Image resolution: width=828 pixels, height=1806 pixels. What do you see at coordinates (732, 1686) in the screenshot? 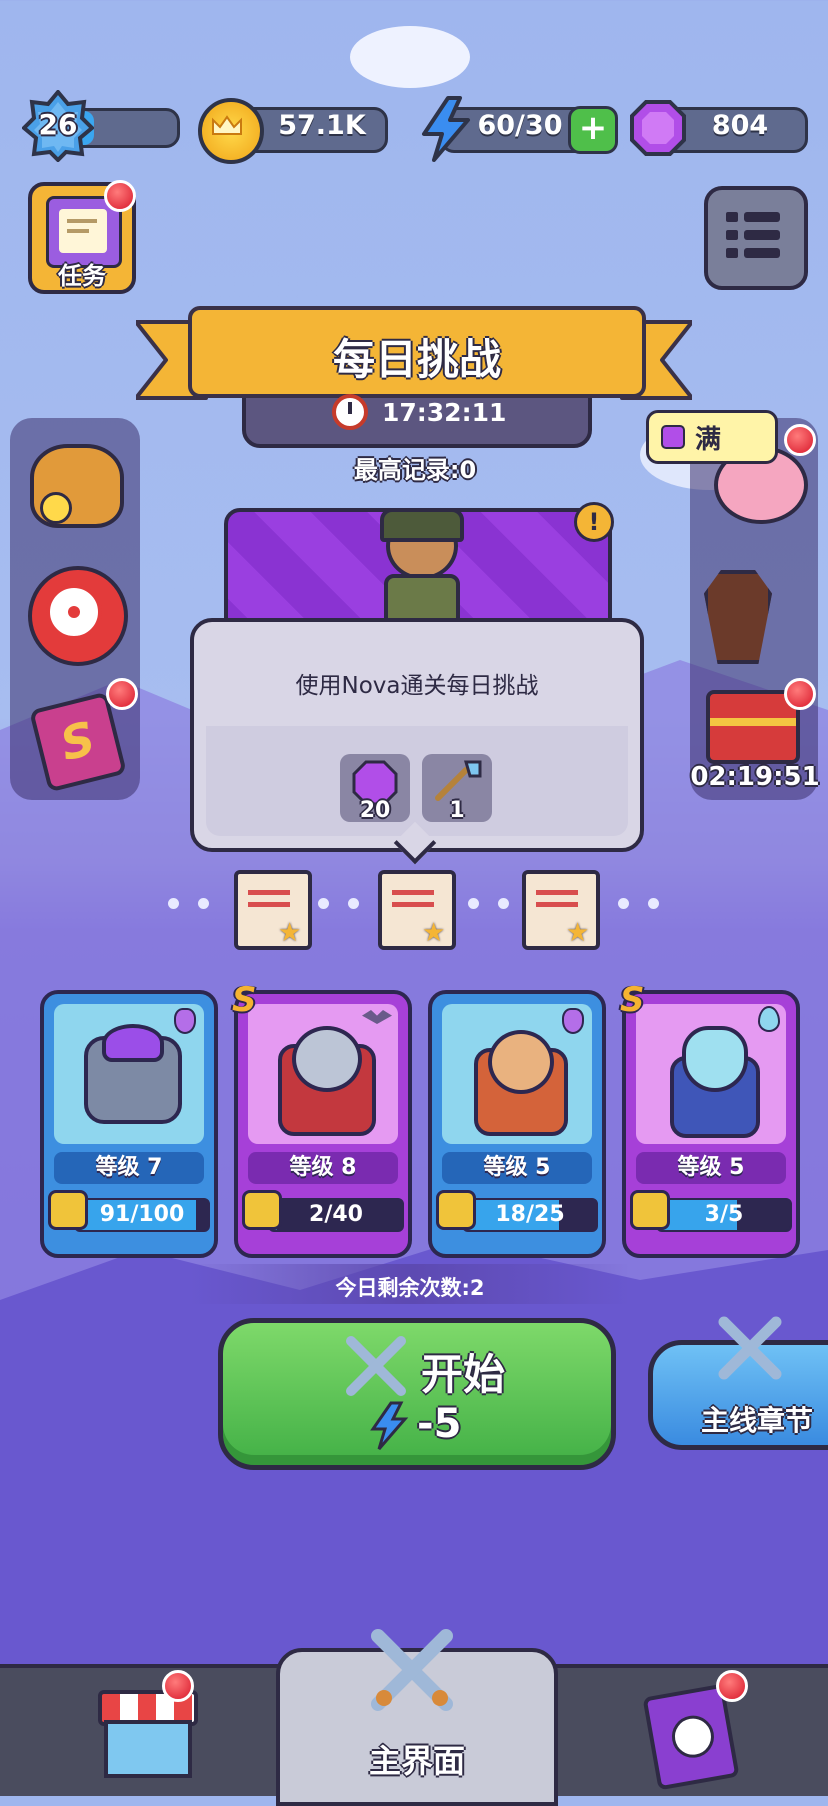
I see `heroes-notification-dot` at bounding box center [732, 1686].